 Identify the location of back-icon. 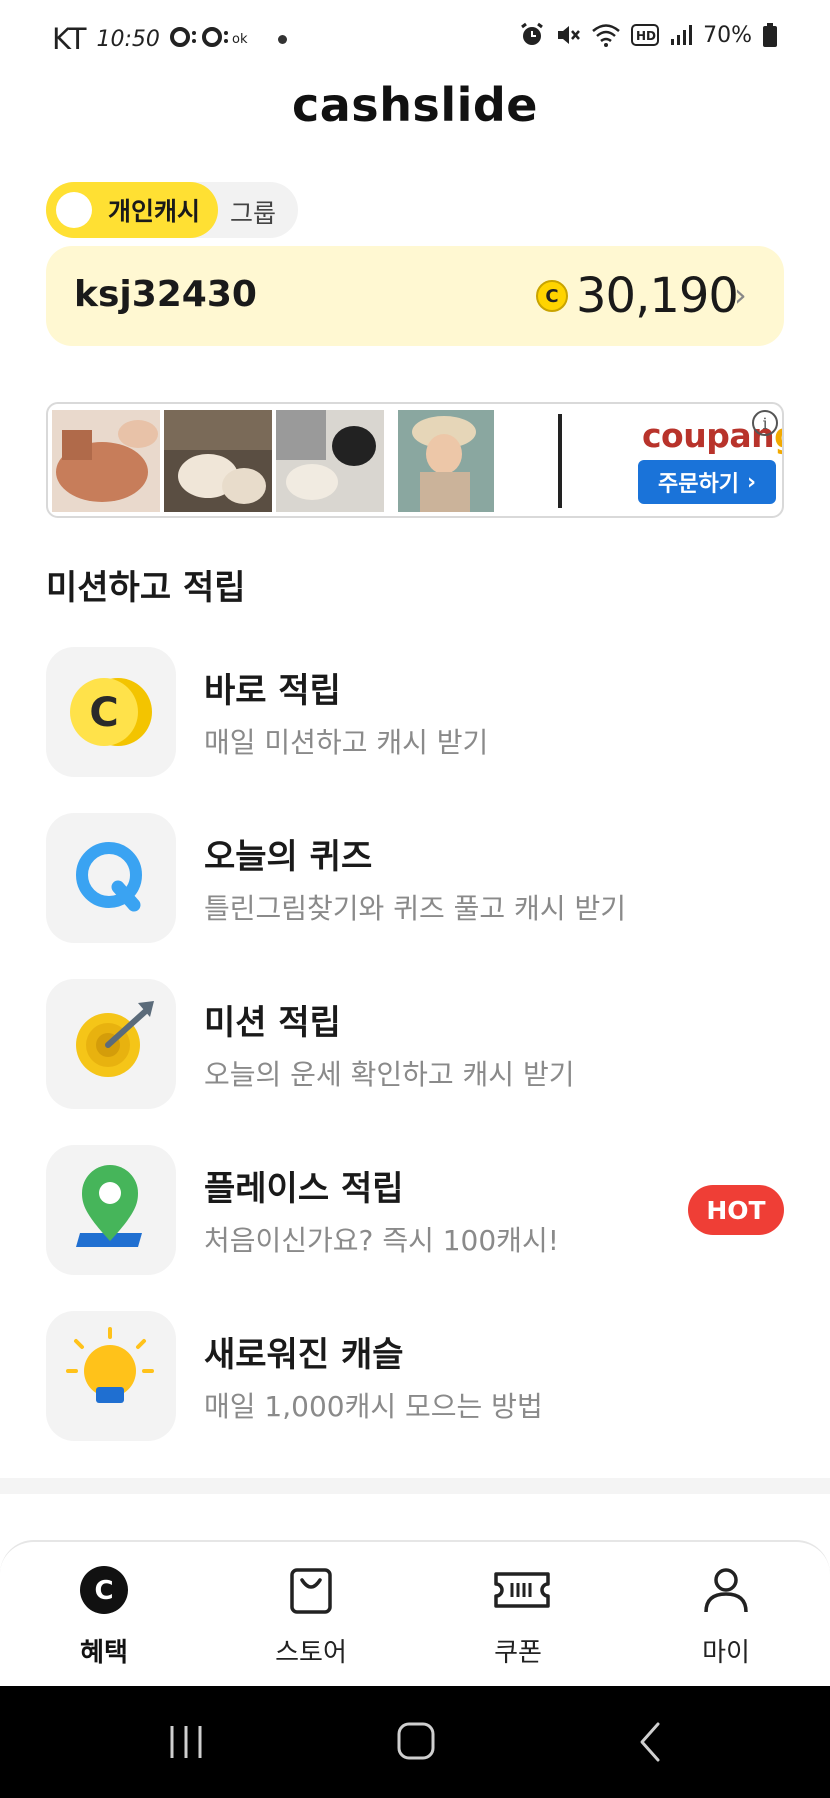
(651, 1742).